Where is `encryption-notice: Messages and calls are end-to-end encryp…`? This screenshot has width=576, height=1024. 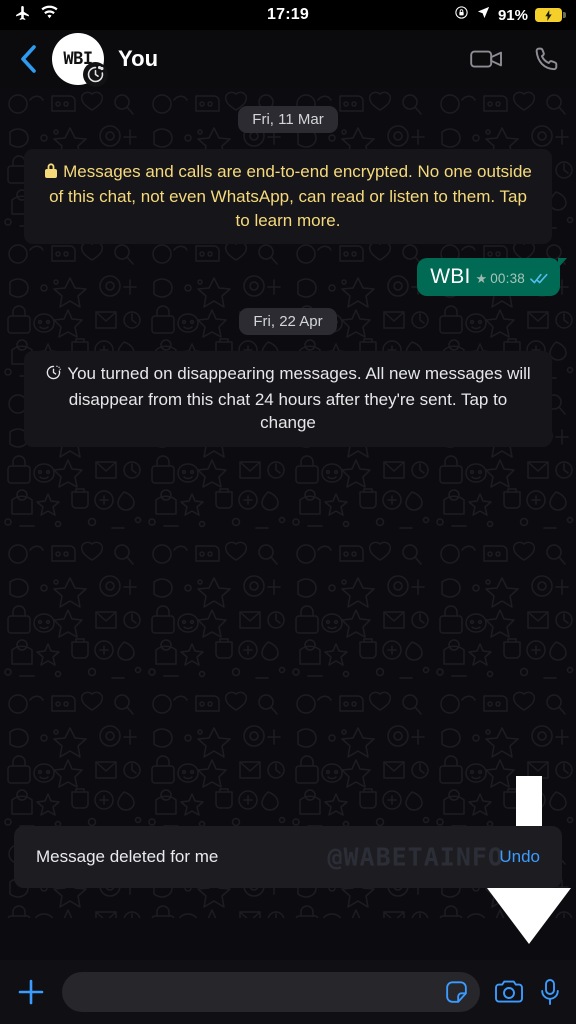 encryption-notice: Messages and calls are end-to-end encryp… is located at coordinates (288, 197).